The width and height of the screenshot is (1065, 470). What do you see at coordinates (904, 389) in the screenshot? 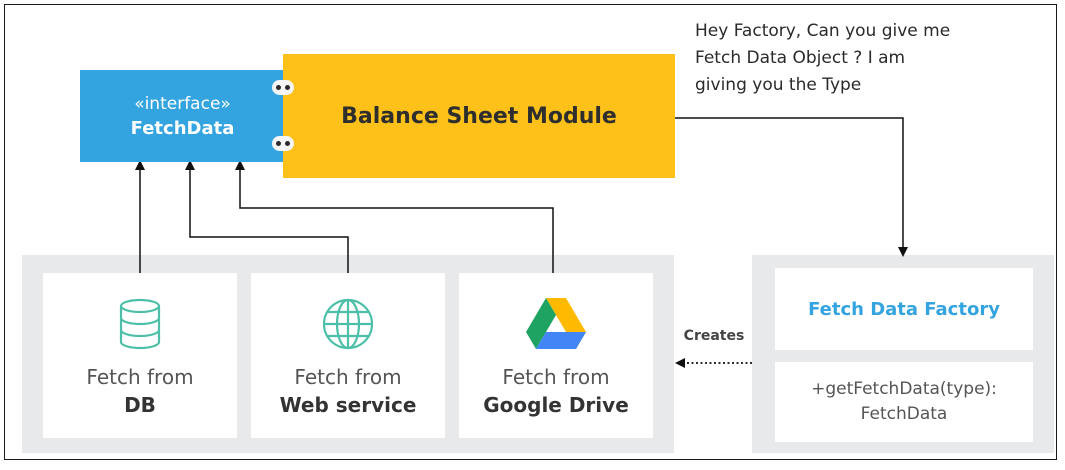
I see `factory-method-line1: +getFetchData(type):` at bounding box center [904, 389].